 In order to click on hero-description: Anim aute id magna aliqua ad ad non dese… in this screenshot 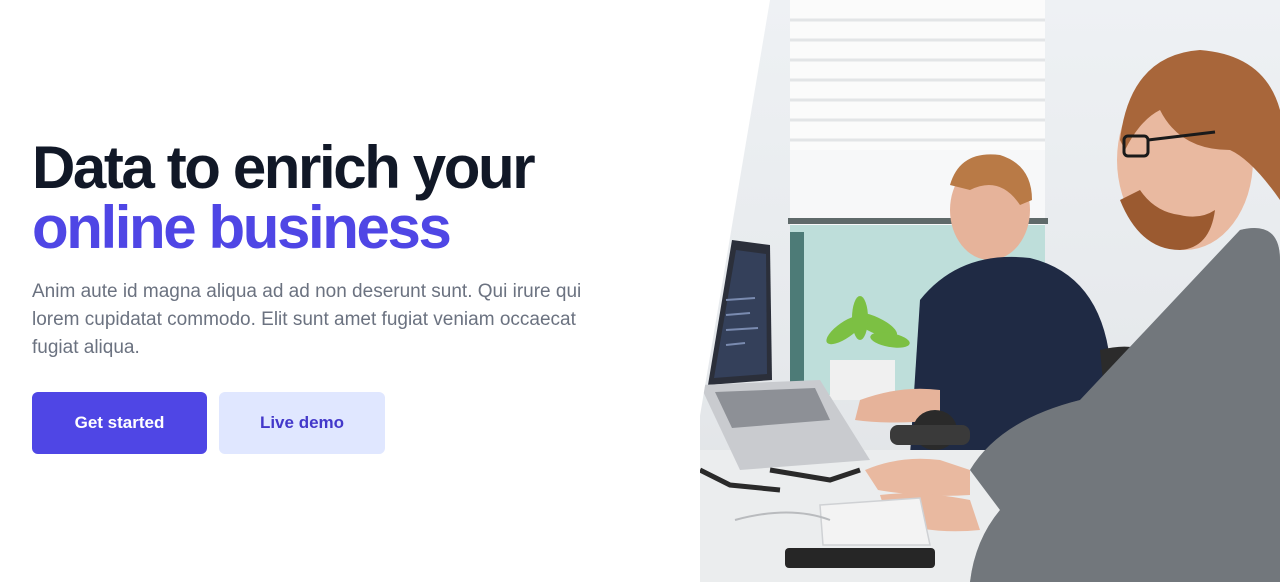, I will do `click(307, 319)`.